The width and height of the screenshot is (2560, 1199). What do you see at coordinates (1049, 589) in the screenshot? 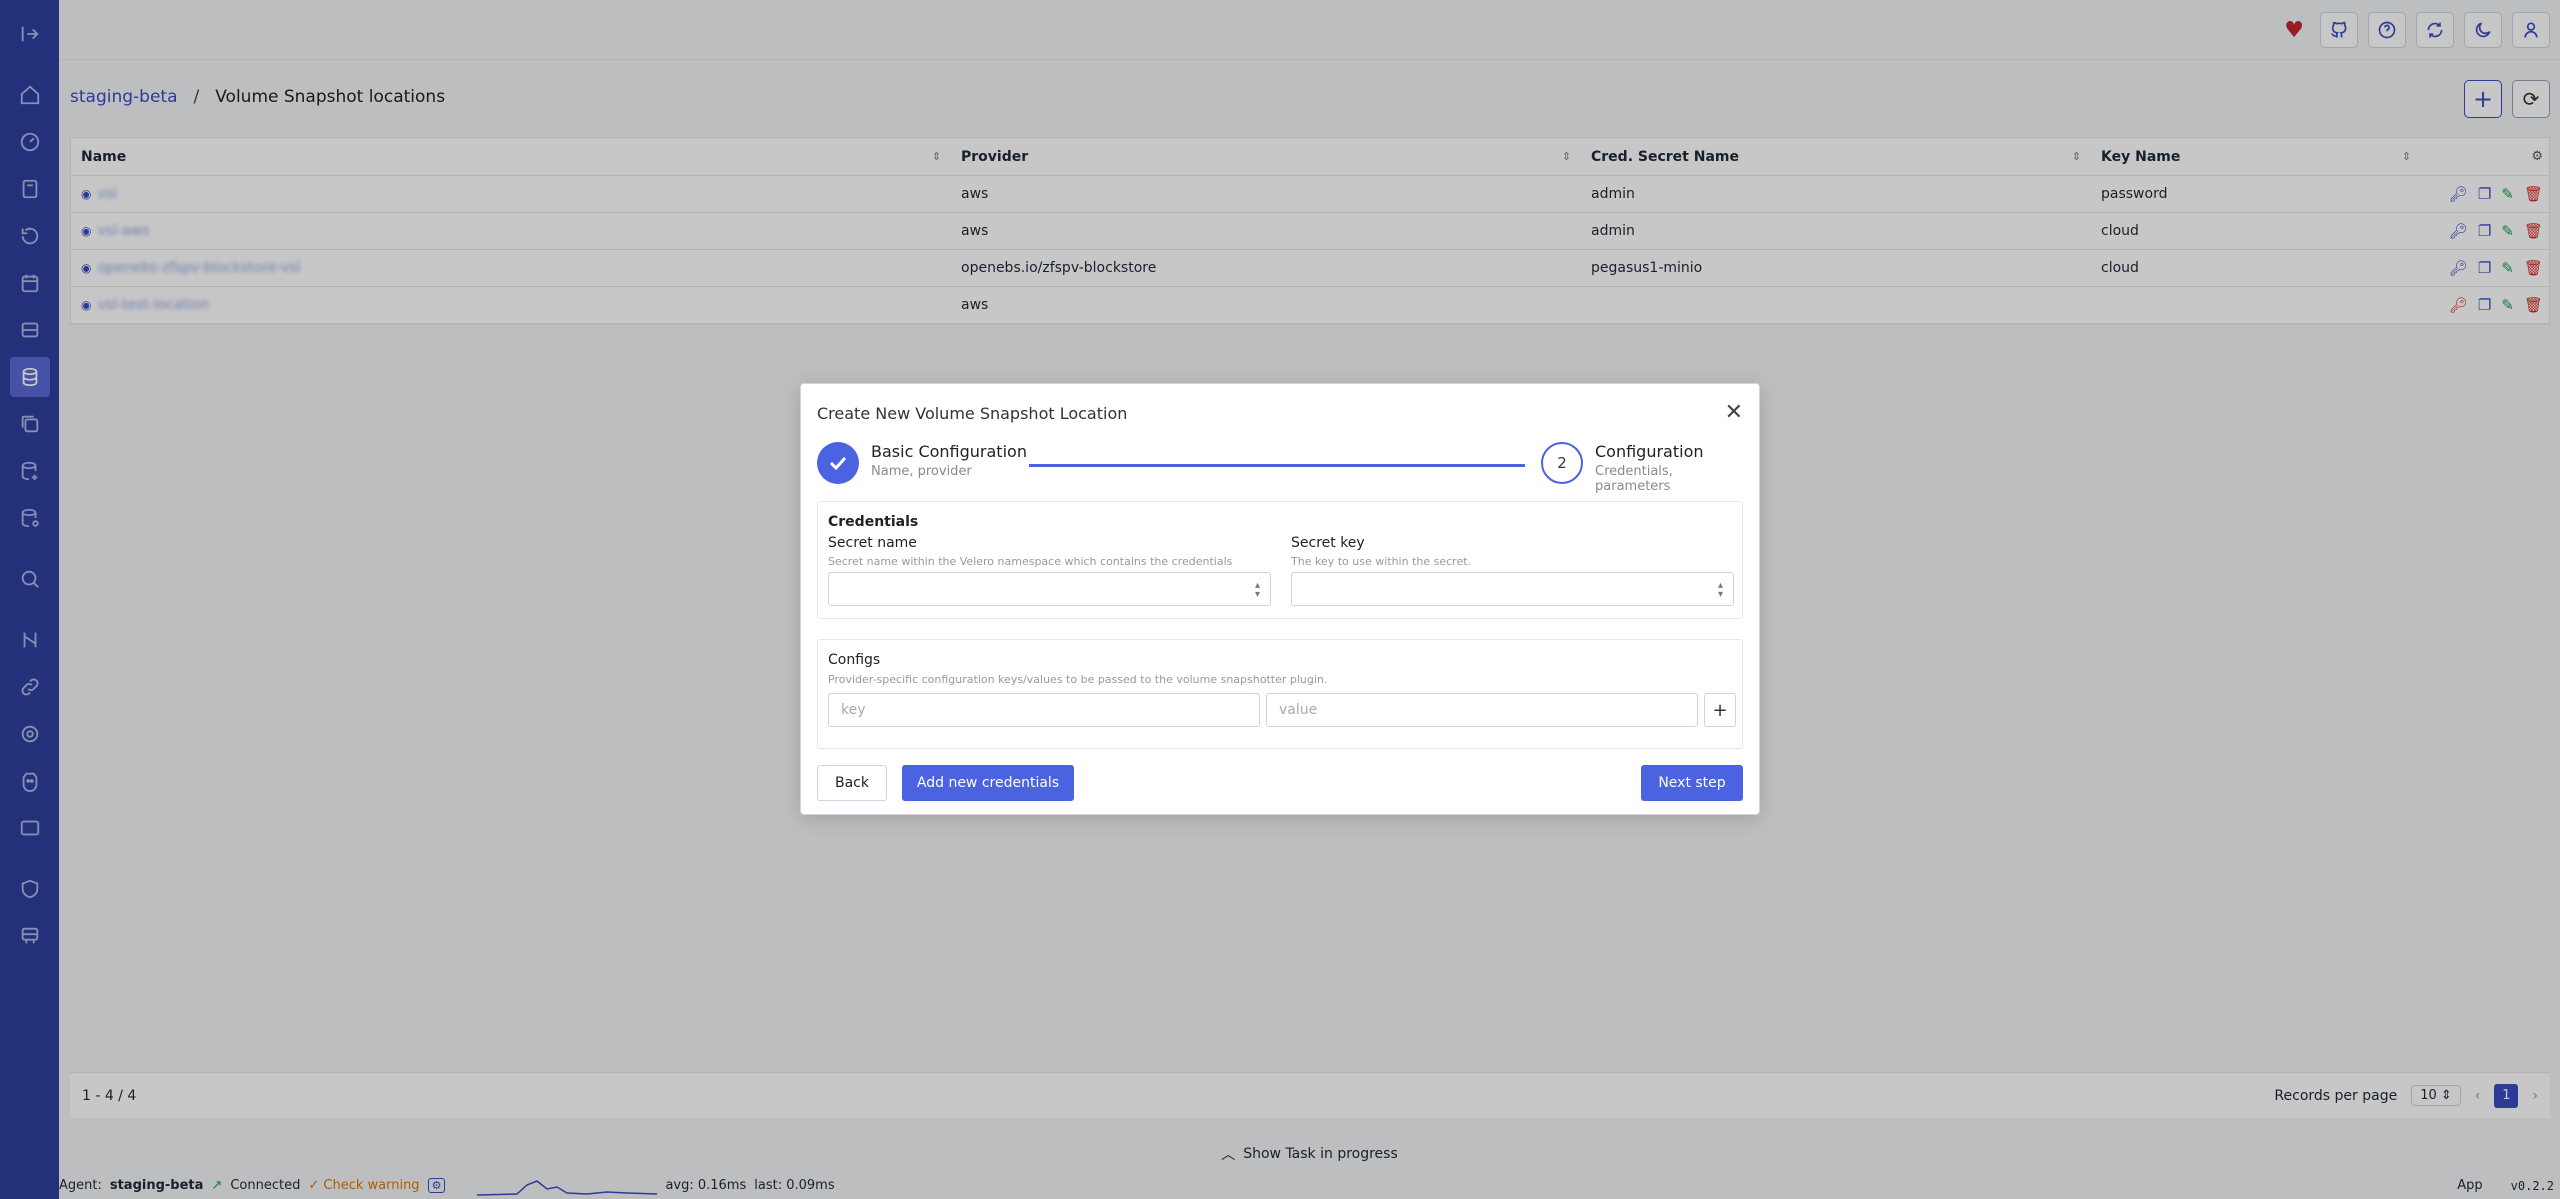
I see `secret-name-select: ▴ ▾` at bounding box center [1049, 589].